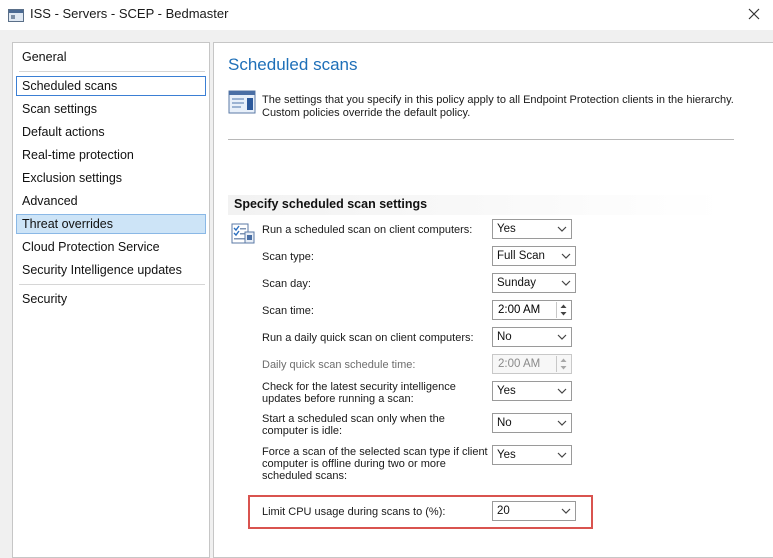 This screenshot has height=558, width=773. Describe the element at coordinates (288, 311) in the screenshot. I see `scan-time-label: Scan time:` at that location.